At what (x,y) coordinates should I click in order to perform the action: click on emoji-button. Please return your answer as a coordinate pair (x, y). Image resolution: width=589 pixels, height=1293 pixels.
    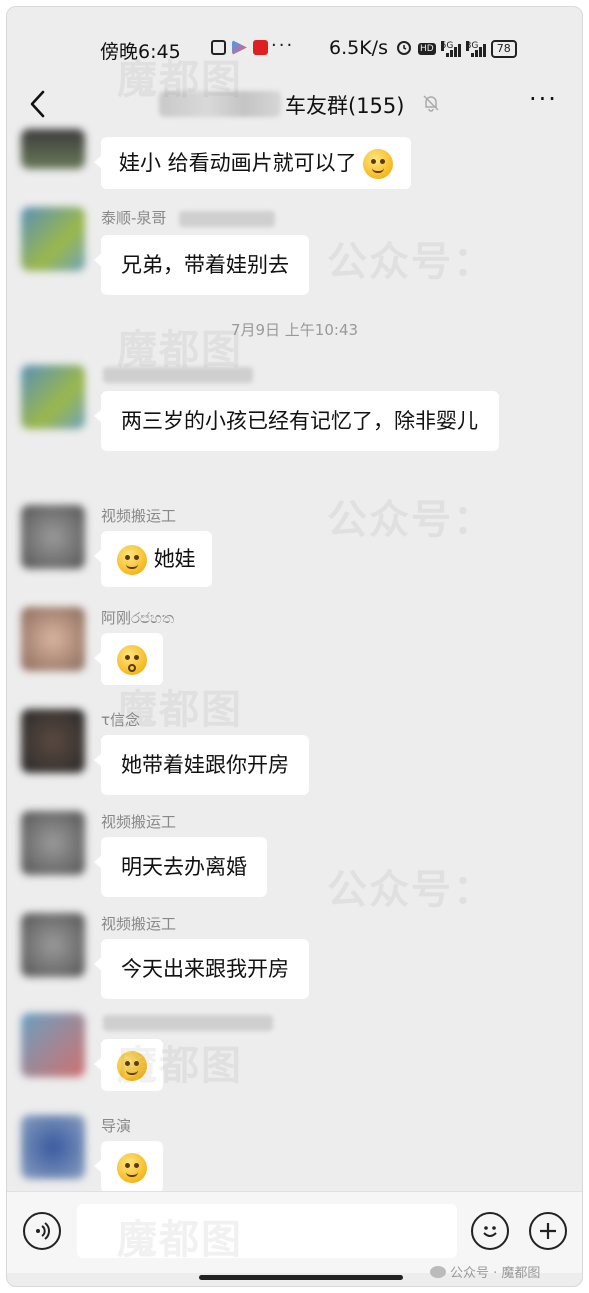
    Looking at the image, I should click on (490, 1231).